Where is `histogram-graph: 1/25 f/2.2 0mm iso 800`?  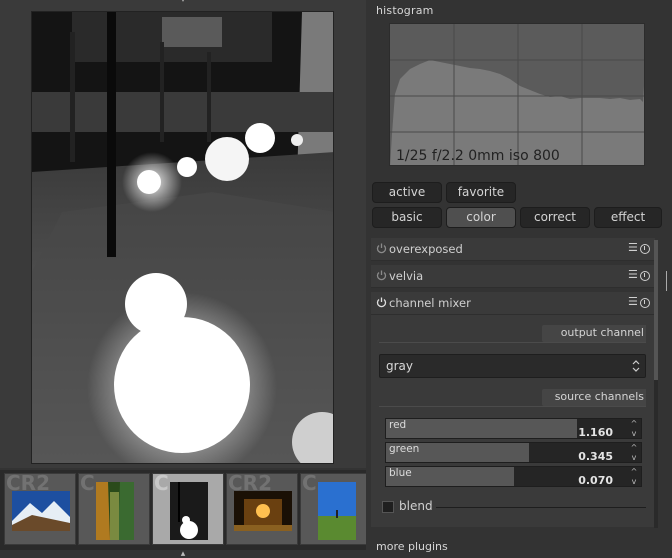 histogram-graph: 1/25 f/2.2 0mm iso 800 is located at coordinates (517, 94).